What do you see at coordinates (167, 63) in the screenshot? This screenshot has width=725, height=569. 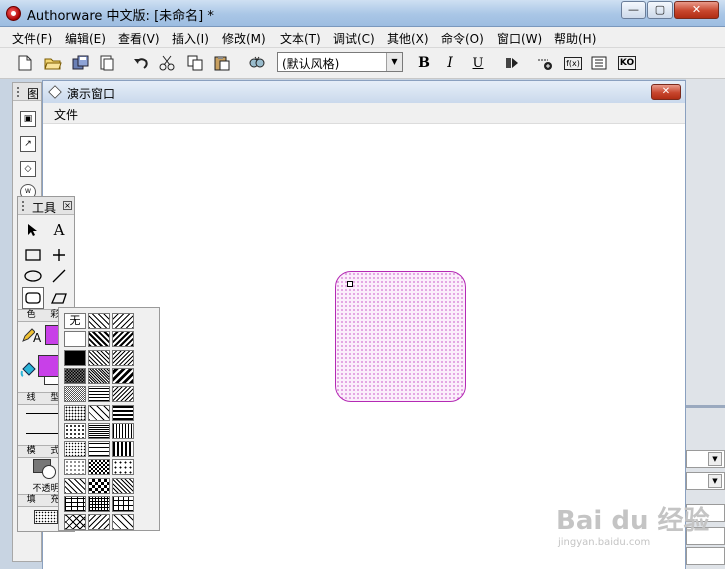 I see `cut-icon` at bounding box center [167, 63].